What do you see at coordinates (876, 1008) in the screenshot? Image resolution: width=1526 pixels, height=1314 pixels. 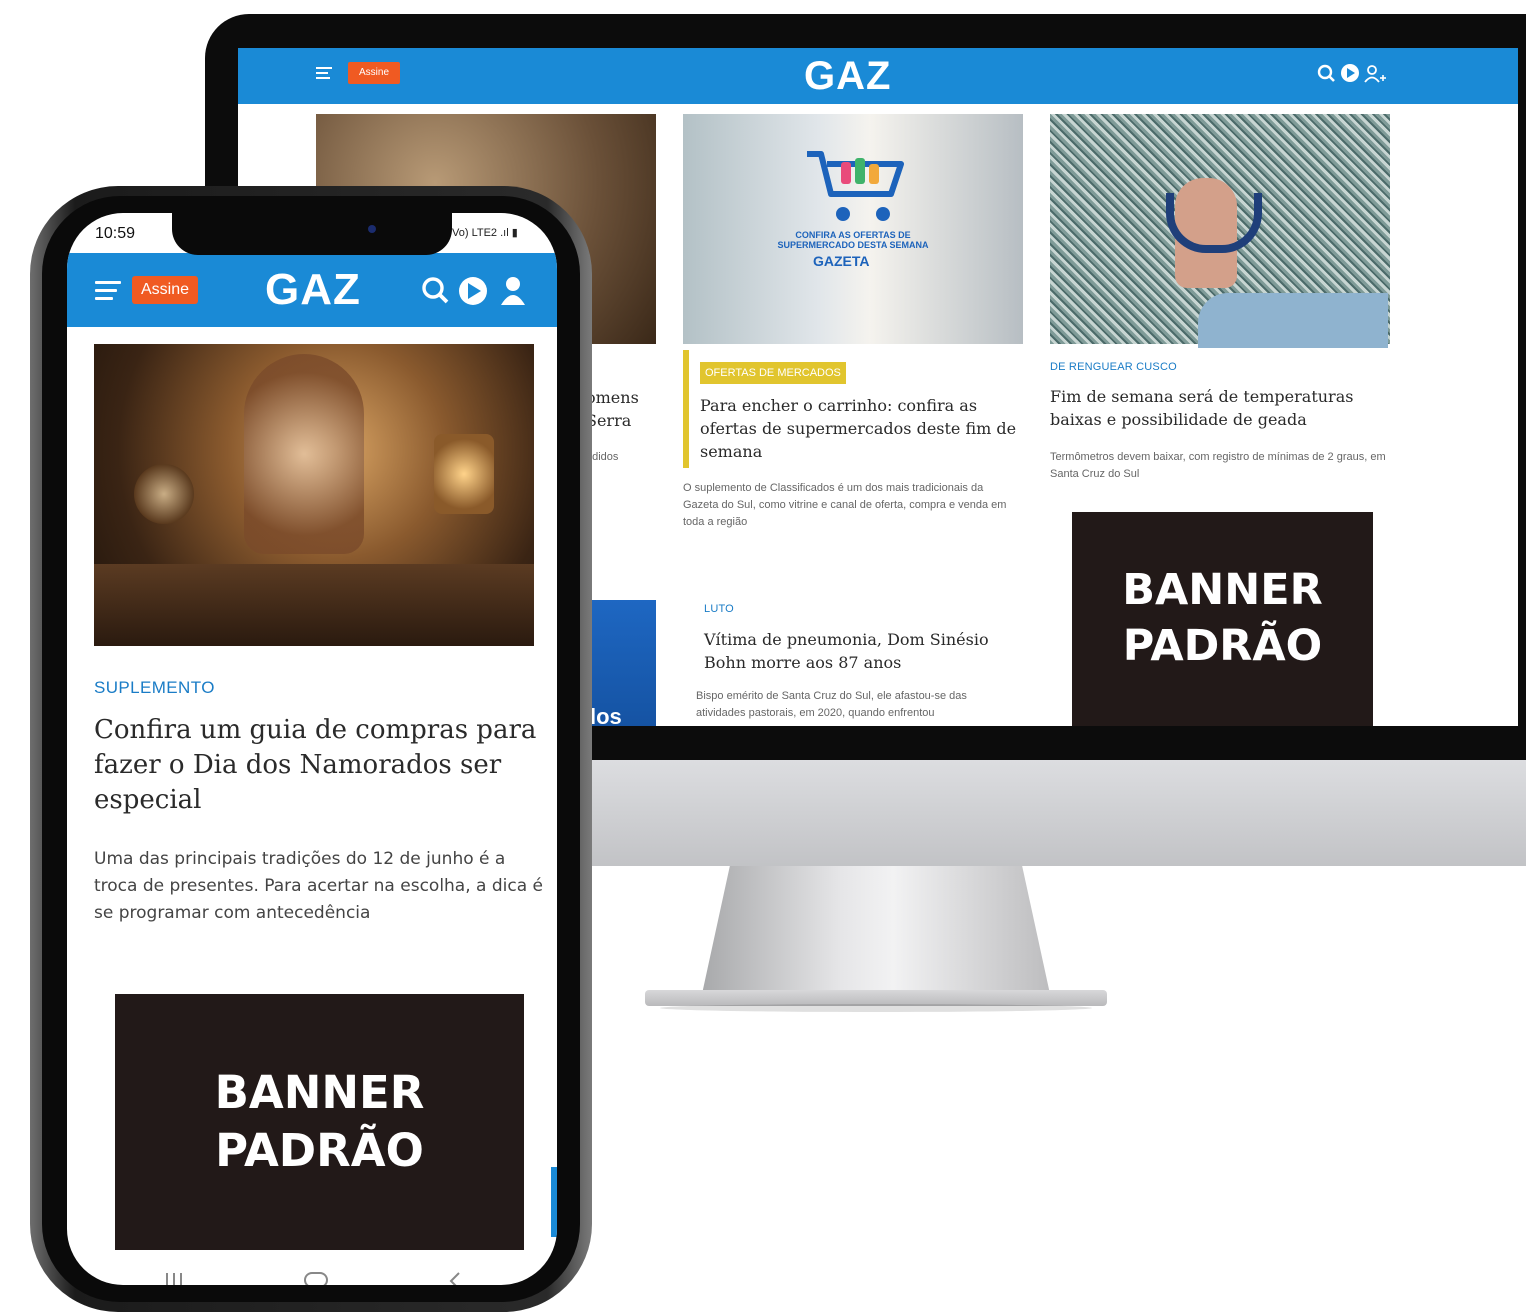 I see `desktop-monitor-shadow` at bounding box center [876, 1008].